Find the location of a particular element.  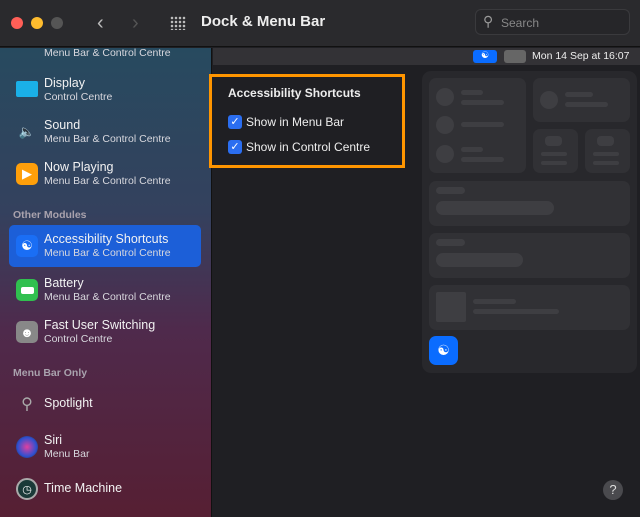

show-in-menu-bar-checkbox: ✓ is located at coordinates (235, 122).